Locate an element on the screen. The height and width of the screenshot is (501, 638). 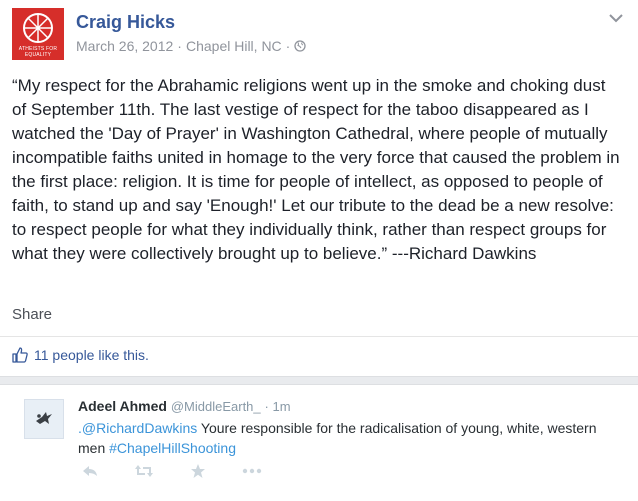
tweet-avatar is located at coordinates (44, 419).